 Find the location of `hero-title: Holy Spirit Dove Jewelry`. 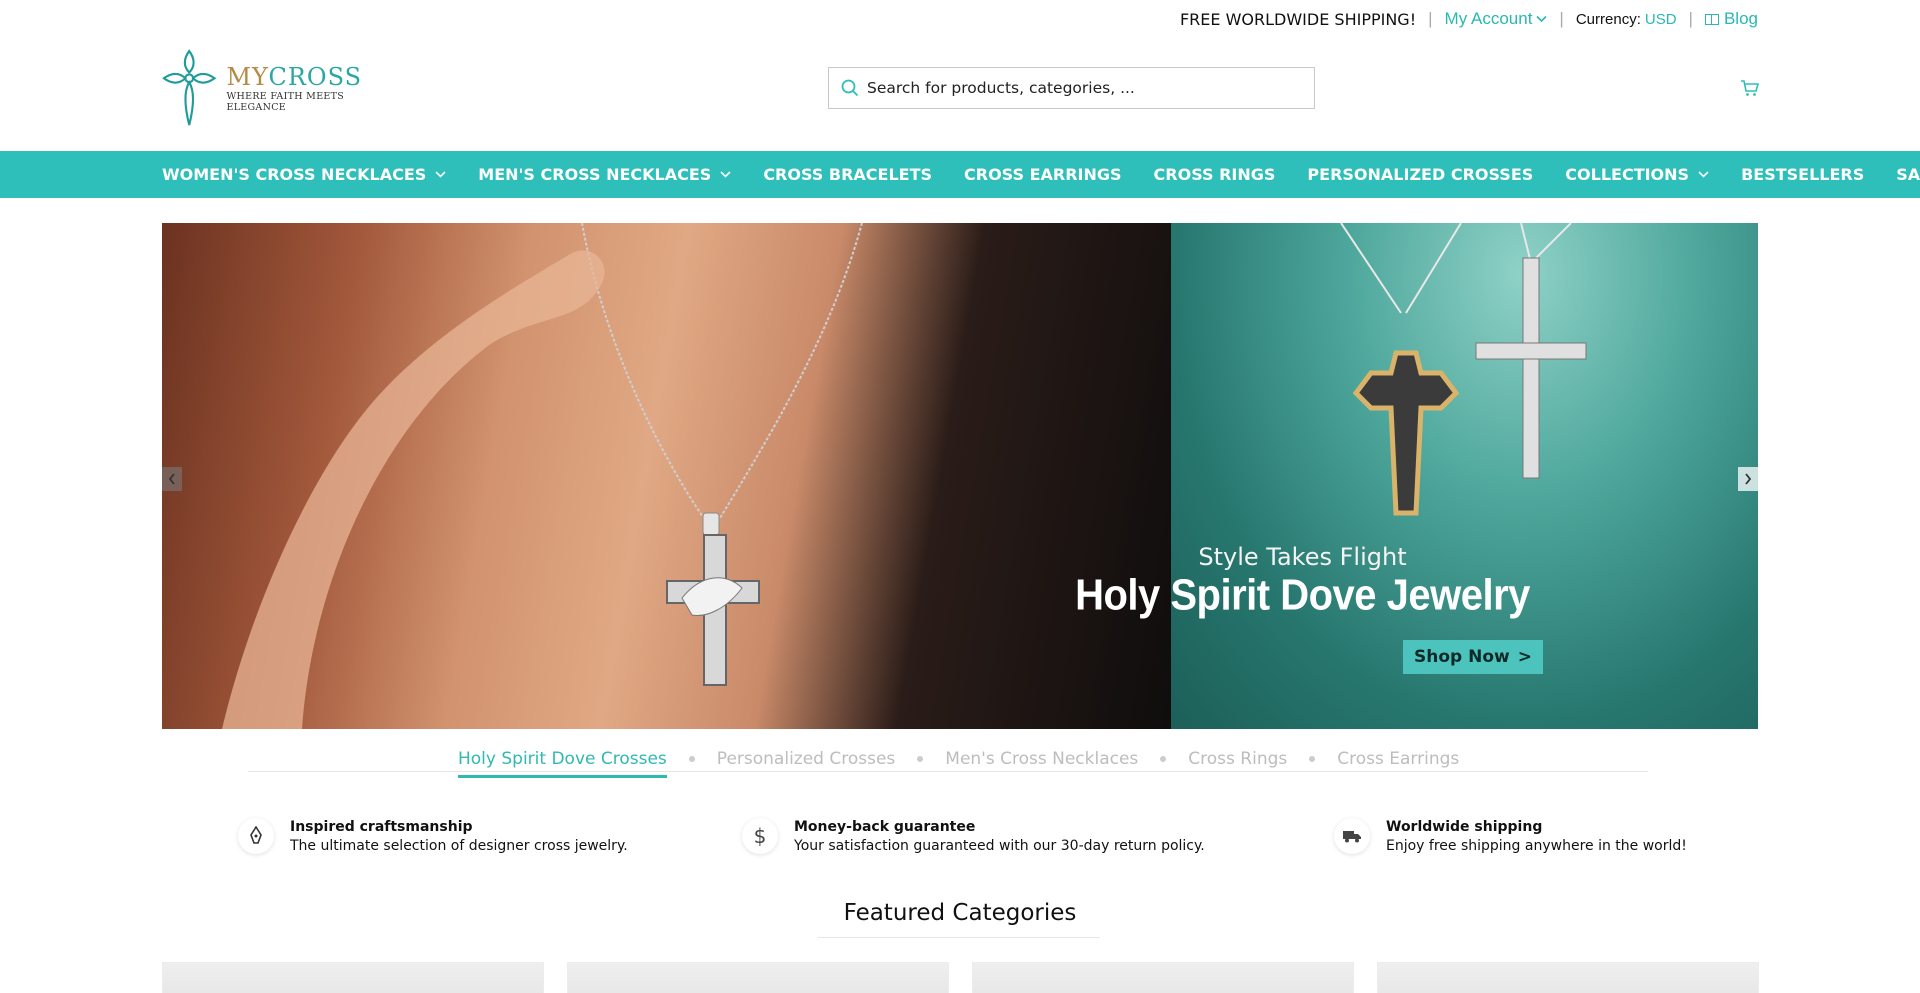

hero-title: Holy Spirit Dove Jewelry is located at coordinates (1302, 595).